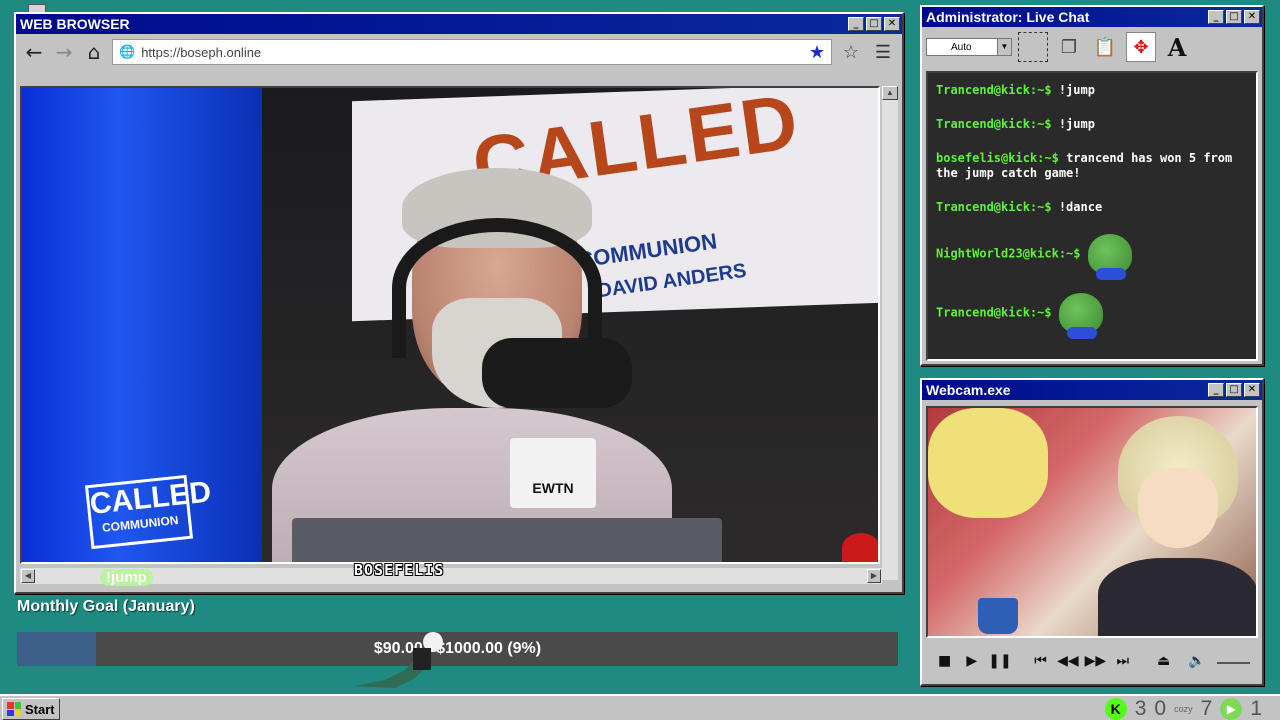 The image size is (1280, 720). Describe the element at coordinates (1092, 17) in the screenshot. I see `chat-titlebar: Administrator: Live Chat _ □ ✕` at that location.